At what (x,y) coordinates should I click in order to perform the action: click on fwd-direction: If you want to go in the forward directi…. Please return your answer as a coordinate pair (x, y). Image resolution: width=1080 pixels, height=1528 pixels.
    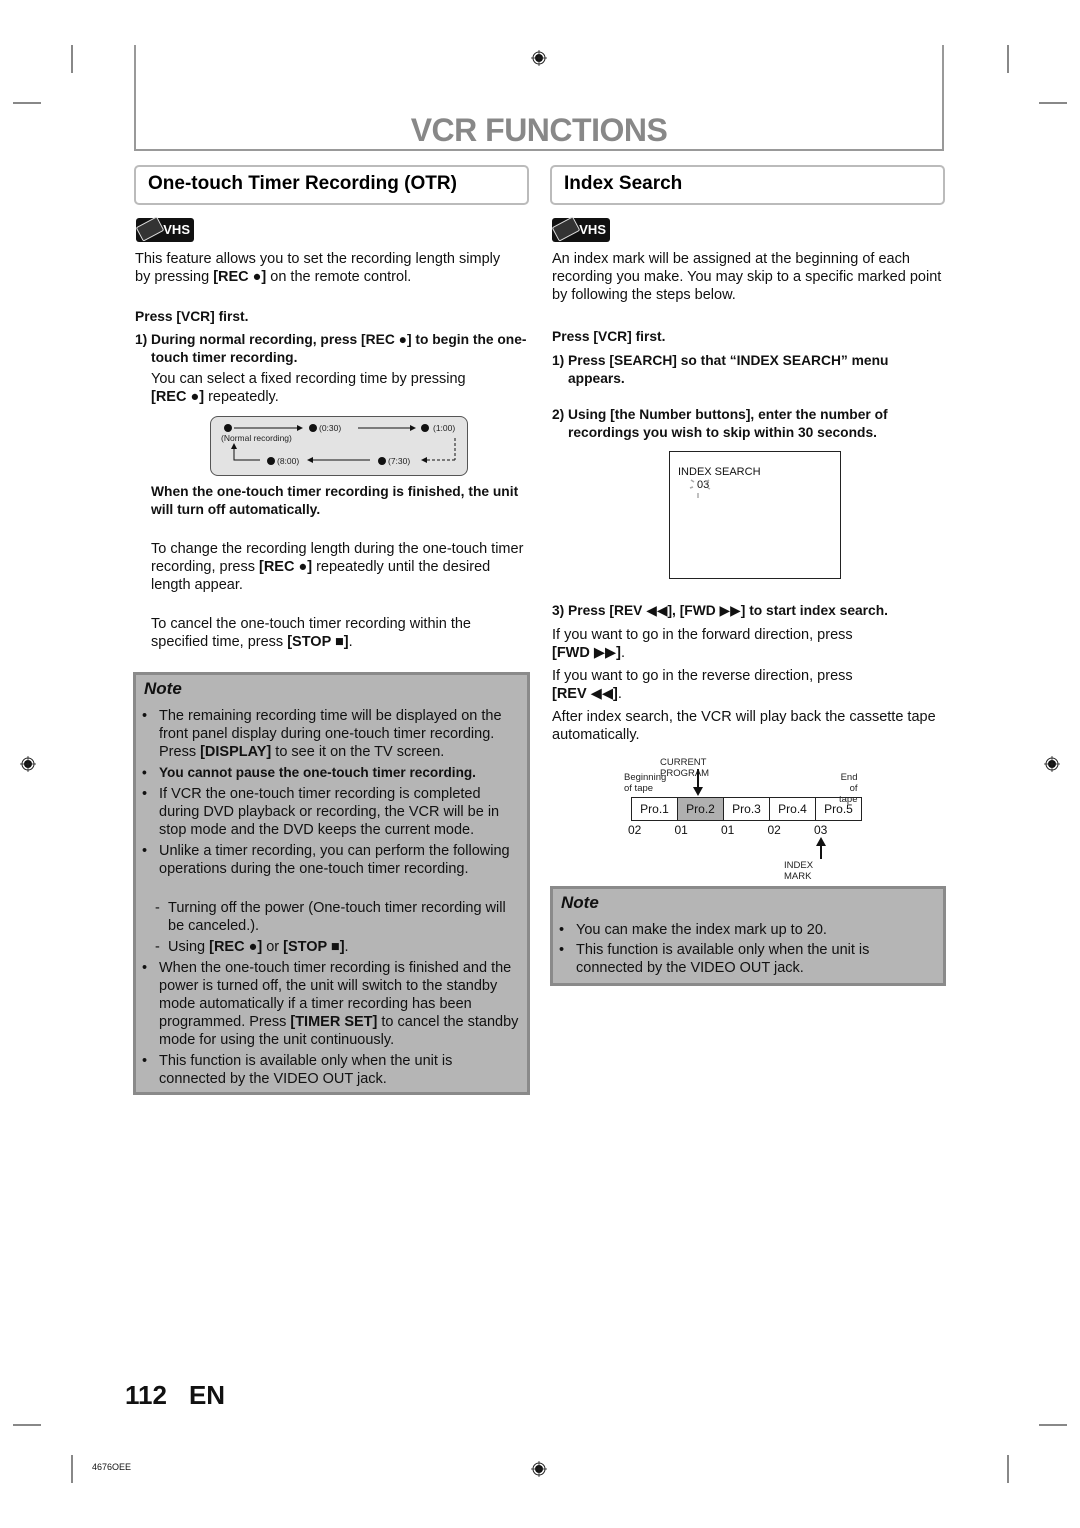
    Looking at the image, I should click on (702, 644).